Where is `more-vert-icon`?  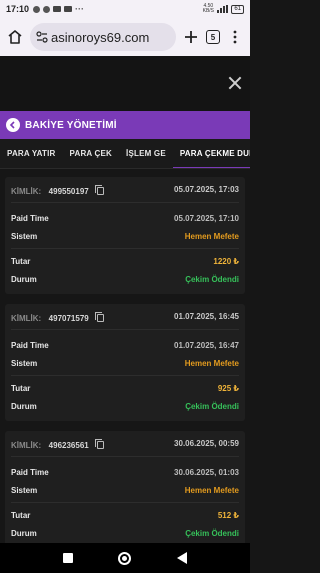 more-vert-icon is located at coordinates (235, 37).